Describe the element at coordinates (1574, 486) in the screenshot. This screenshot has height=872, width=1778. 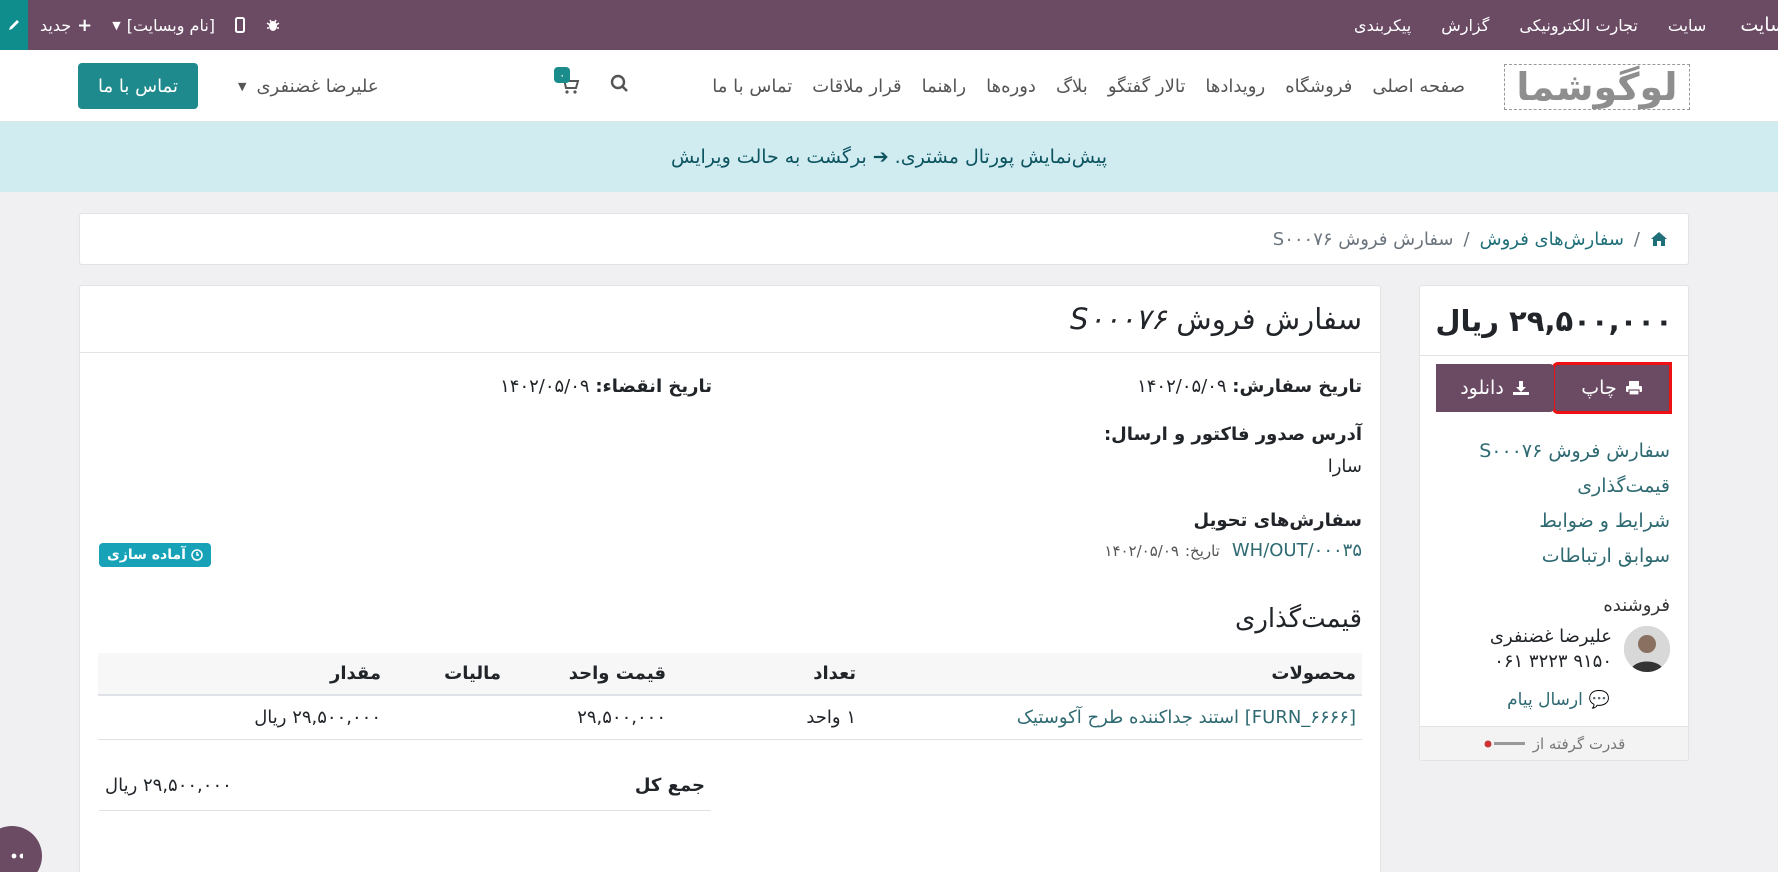
I see `sidebar-link-pricing: قیمت‌گذاری` at that location.